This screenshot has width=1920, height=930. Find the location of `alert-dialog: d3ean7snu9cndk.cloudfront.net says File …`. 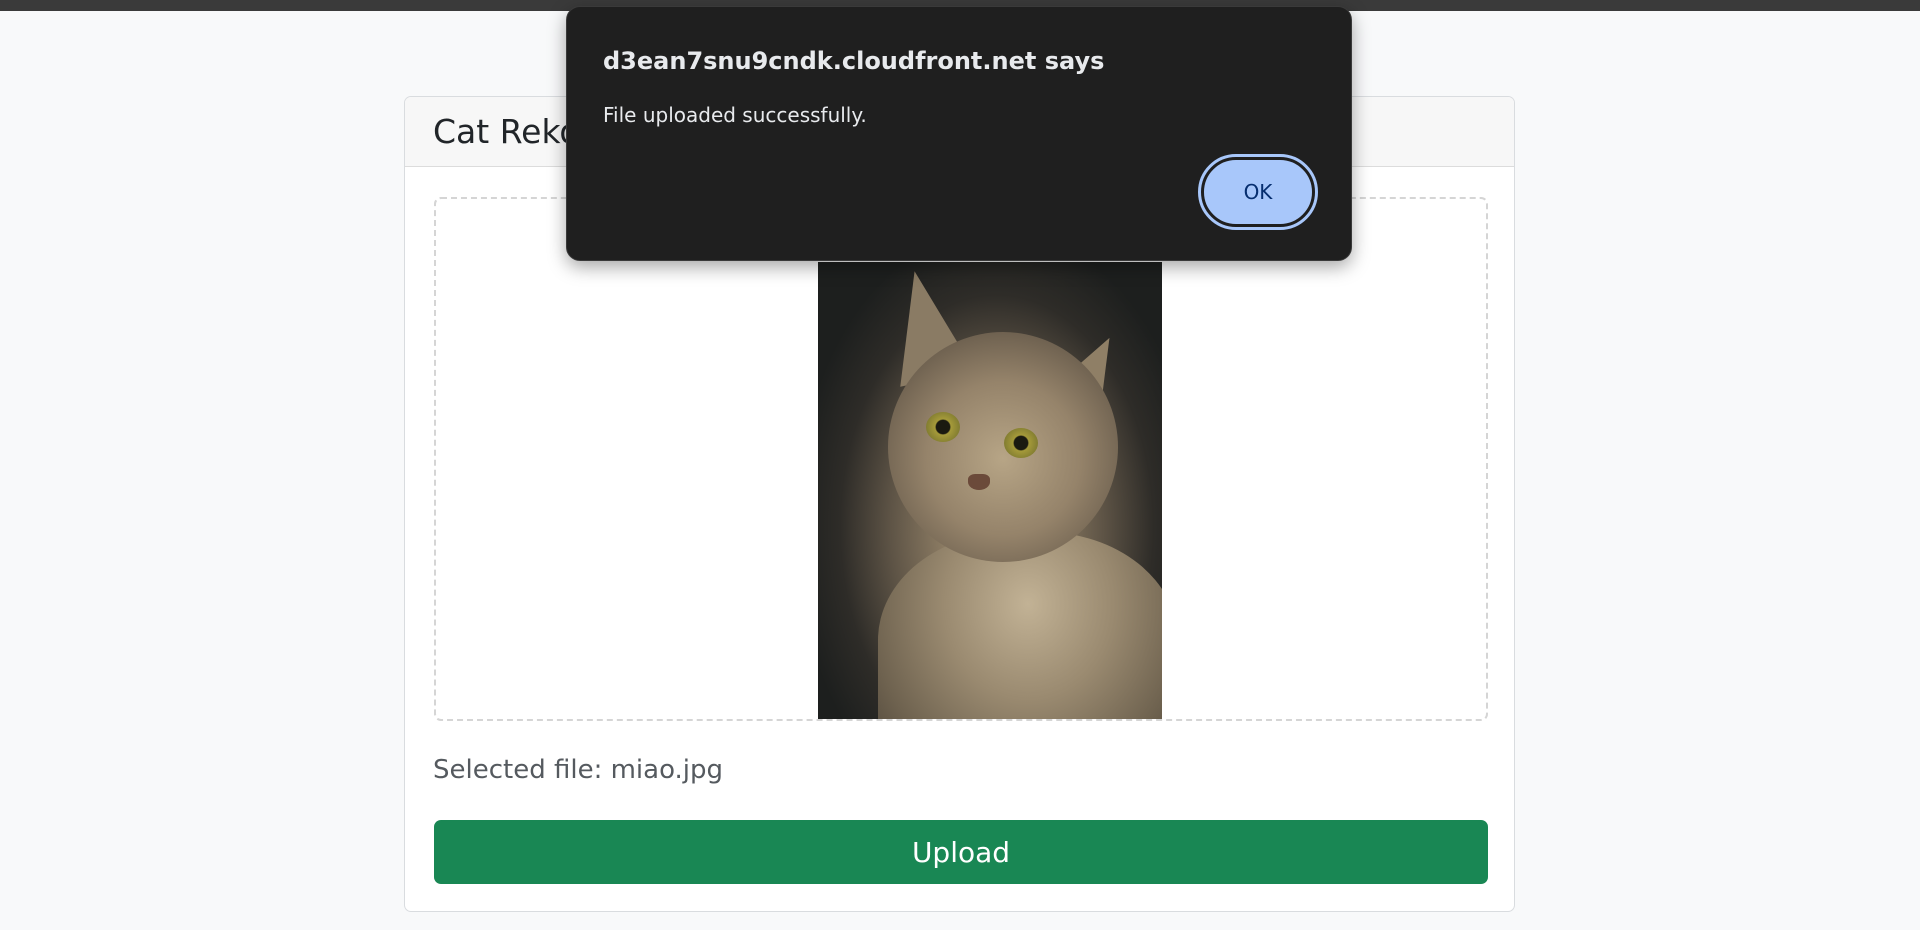

alert-dialog: d3ean7snu9cndk.cloudfront.net says File … is located at coordinates (959, 133).